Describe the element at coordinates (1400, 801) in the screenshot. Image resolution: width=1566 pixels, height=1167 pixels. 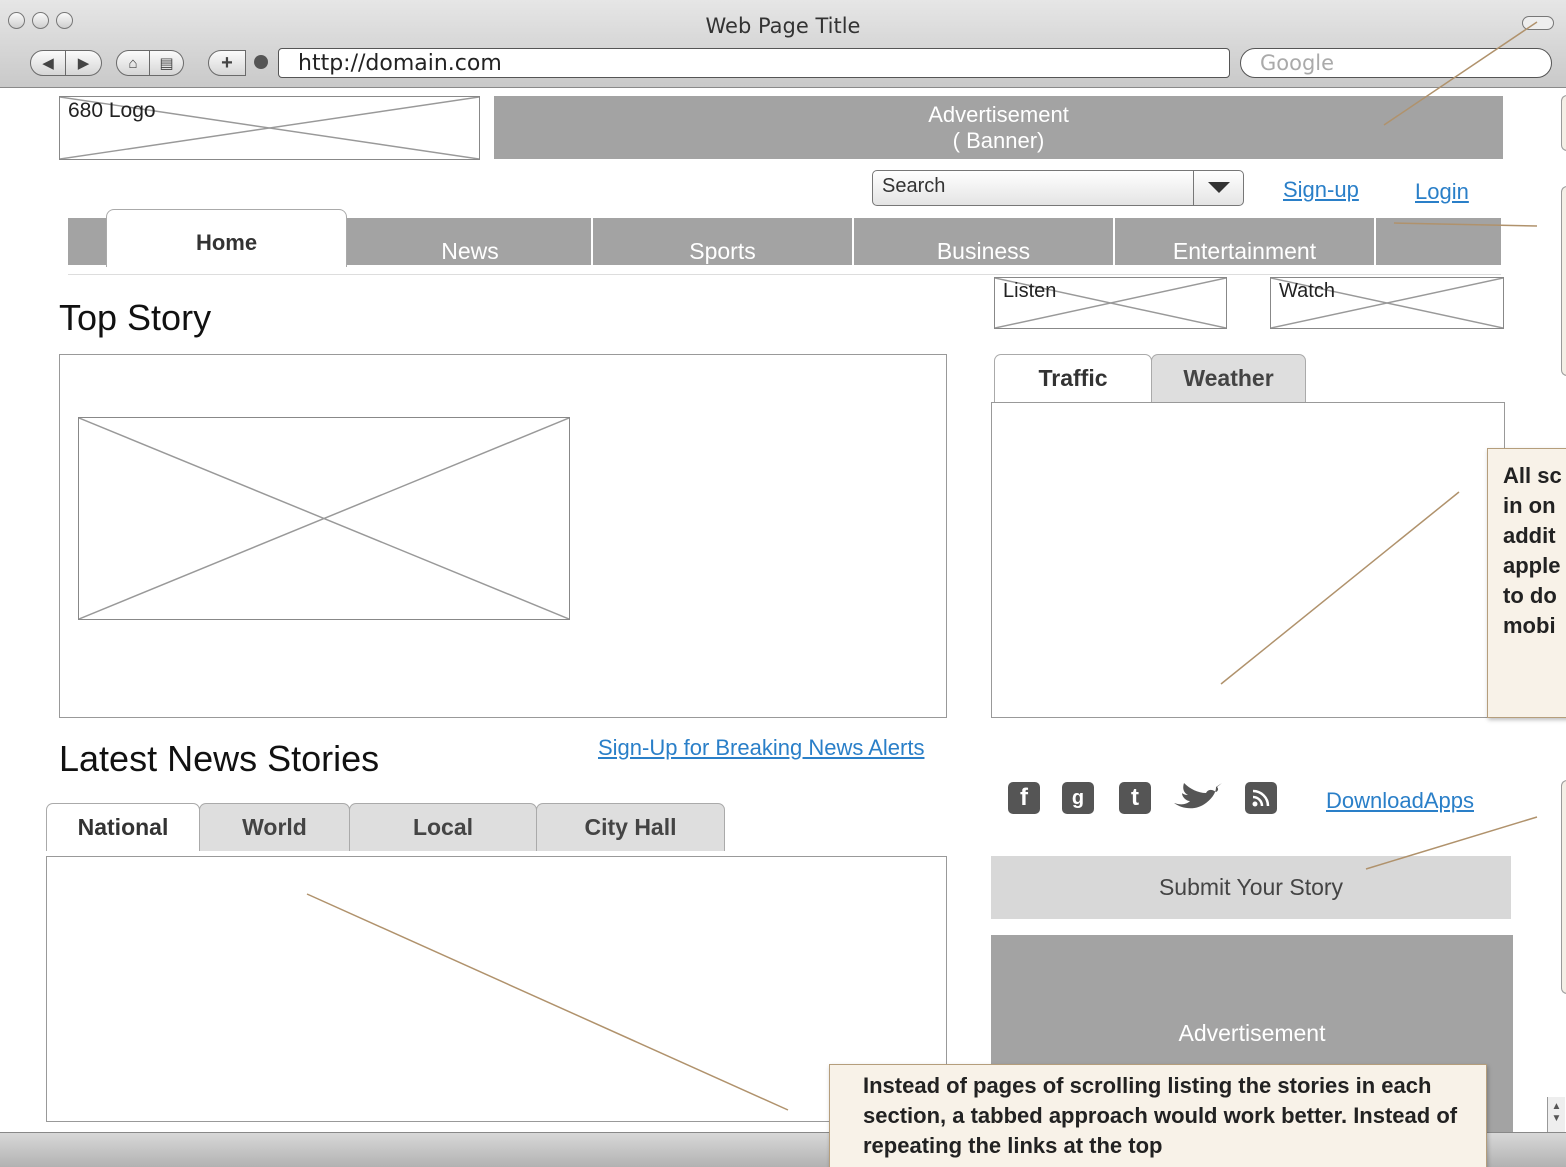
I see `download-apps-link: DownloadApps` at that location.